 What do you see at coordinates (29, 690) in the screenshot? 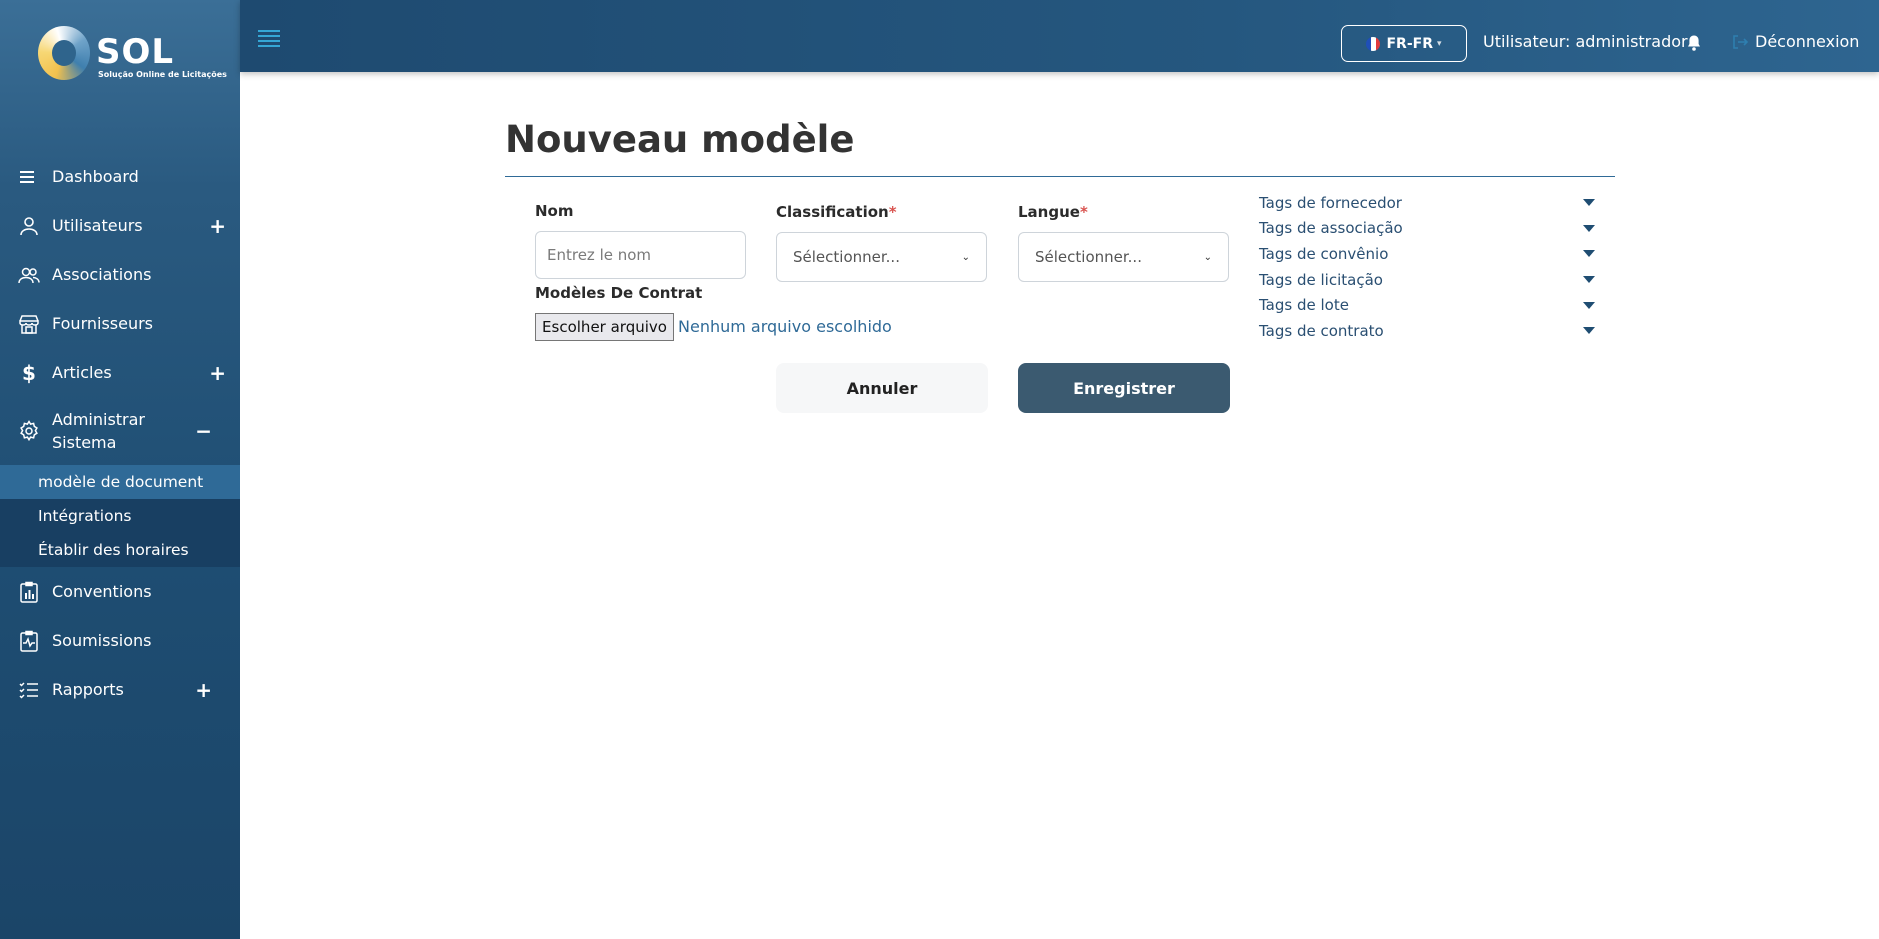
I see `checklist-icon` at bounding box center [29, 690].